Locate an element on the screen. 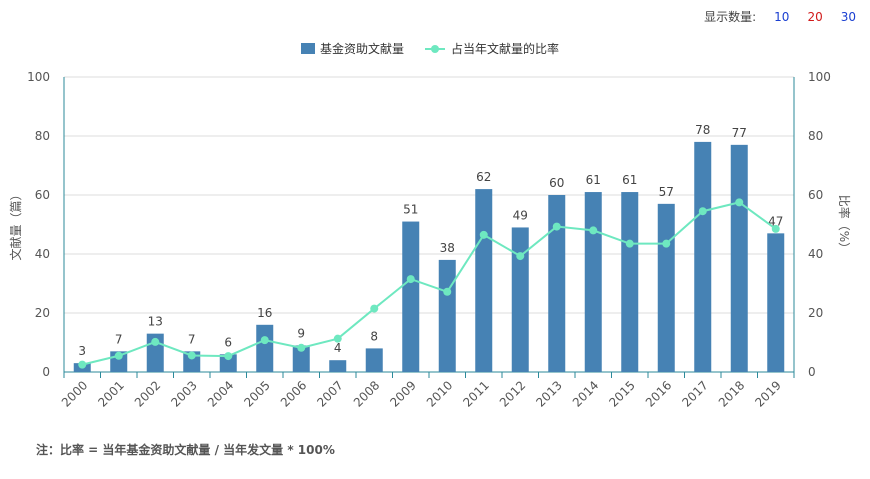  ratio-point-2011 is located at coordinates (483, 234).